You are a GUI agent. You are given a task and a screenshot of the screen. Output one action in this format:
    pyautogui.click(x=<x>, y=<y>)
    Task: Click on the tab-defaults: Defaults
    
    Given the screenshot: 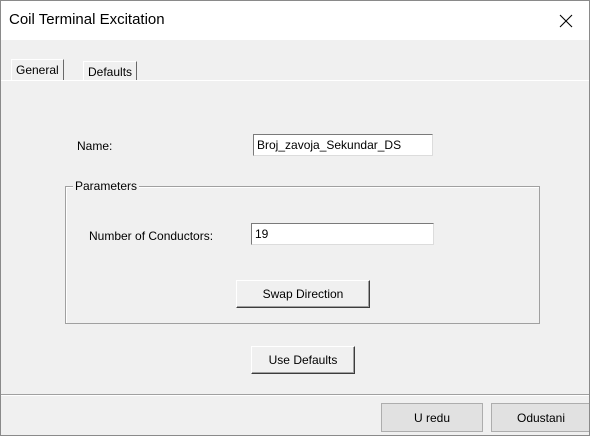 What is the action you would take?
    pyautogui.click(x=110, y=70)
    